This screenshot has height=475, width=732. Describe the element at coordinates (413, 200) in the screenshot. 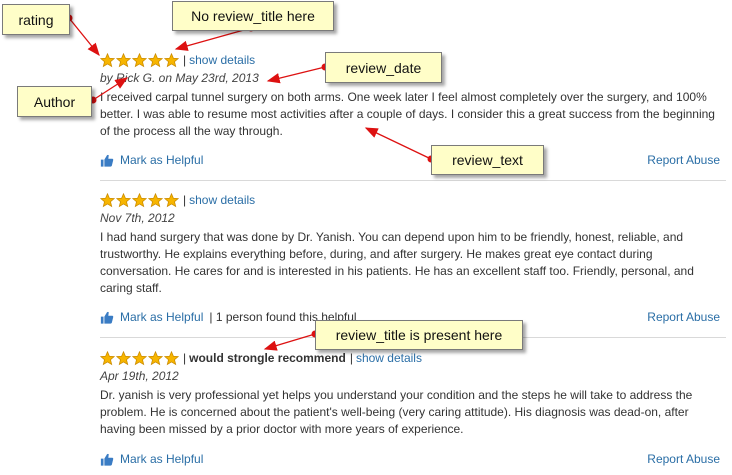

I see `rating-row: | show details` at that location.